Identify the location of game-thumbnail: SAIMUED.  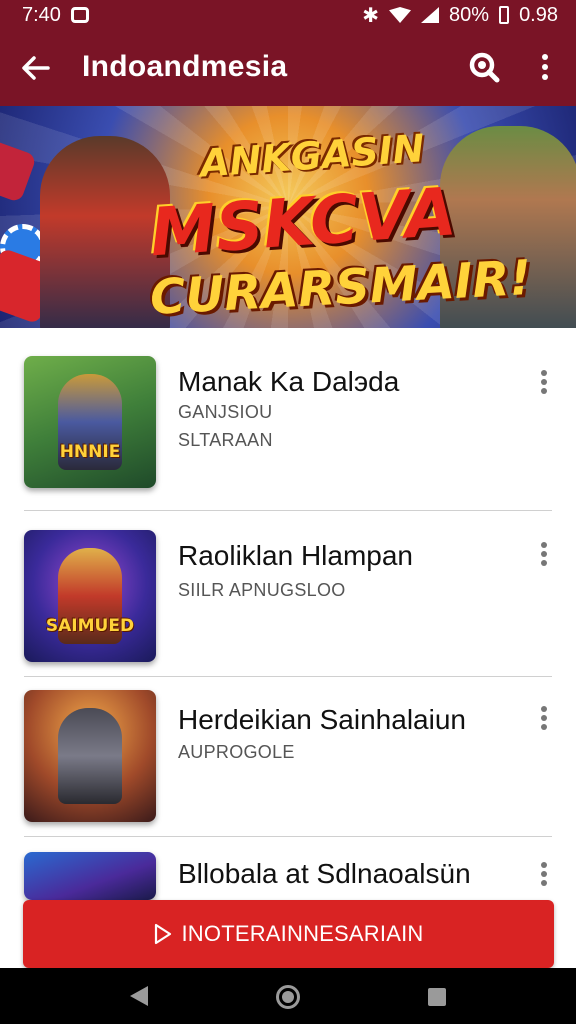
(90, 596).